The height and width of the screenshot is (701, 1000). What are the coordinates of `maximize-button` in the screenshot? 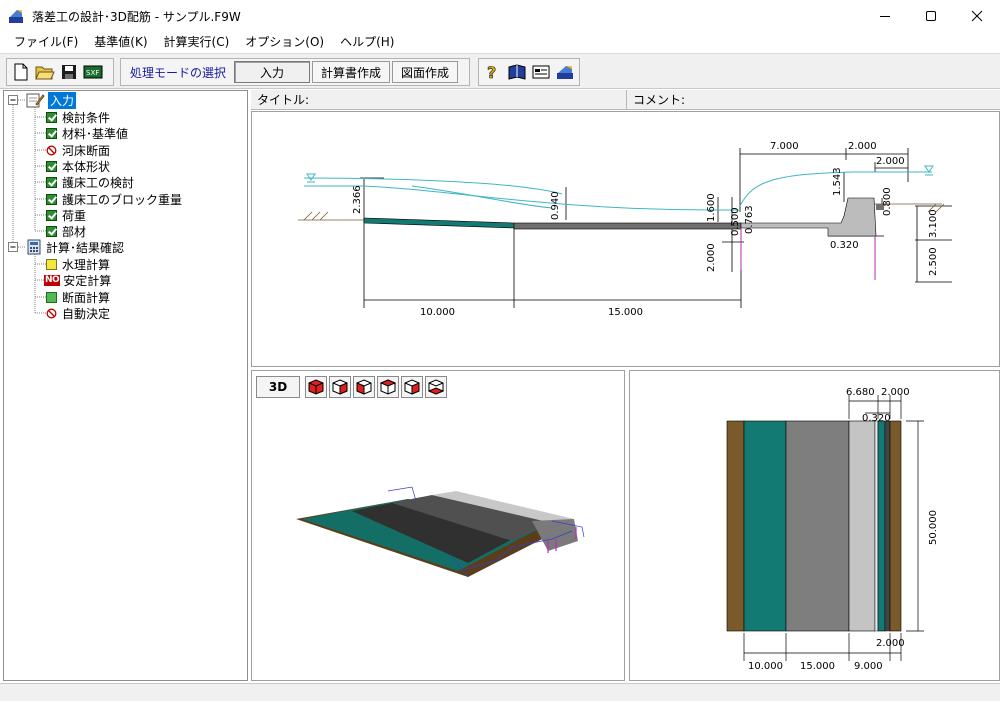 It's located at (931, 15).